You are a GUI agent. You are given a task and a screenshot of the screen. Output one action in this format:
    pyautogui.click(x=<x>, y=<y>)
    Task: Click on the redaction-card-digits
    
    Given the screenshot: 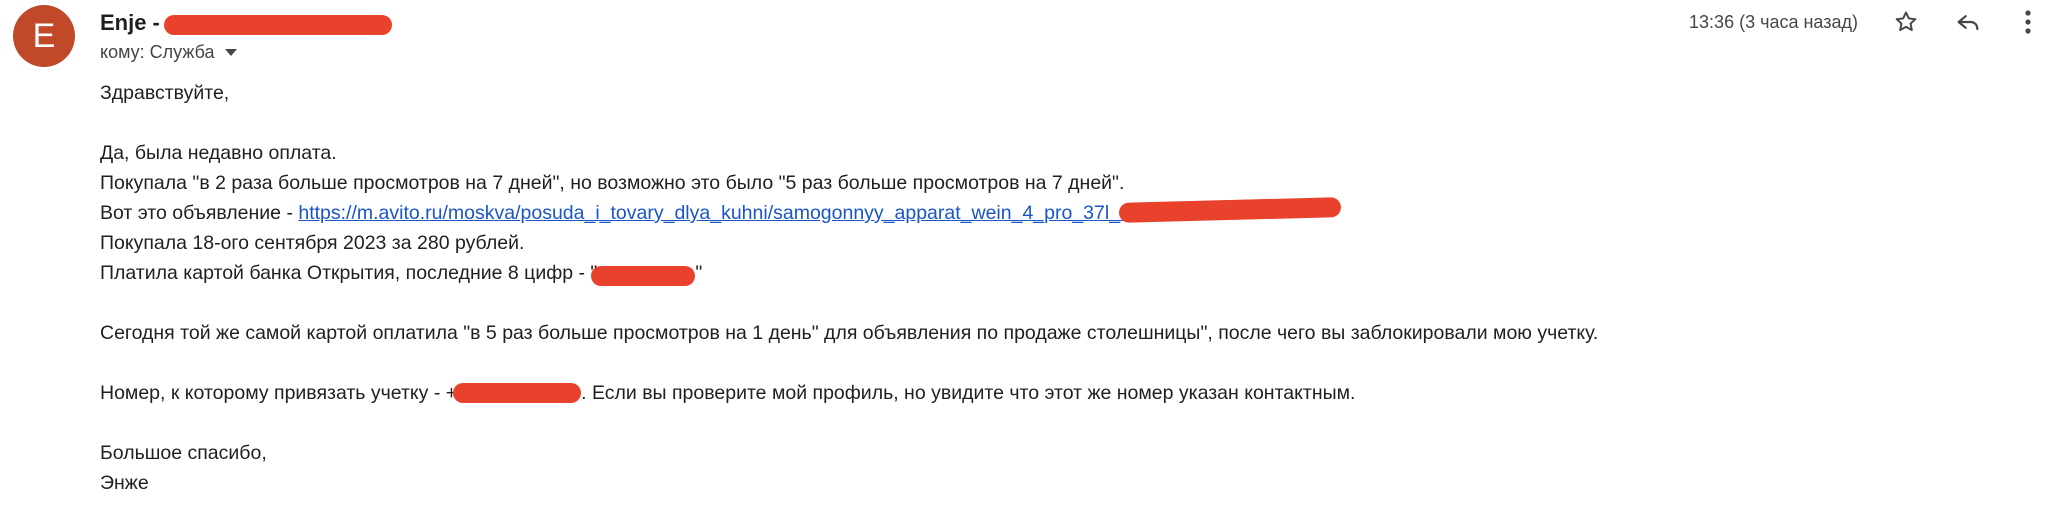 What is the action you would take?
    pyautogui.click(x=643, y=275)
    